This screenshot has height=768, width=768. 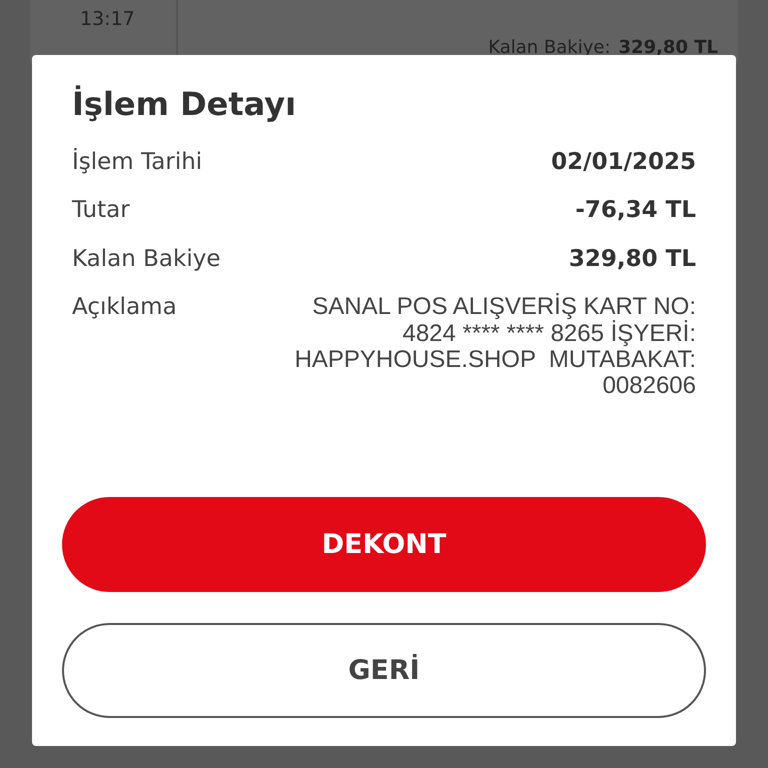 What do you see at coordinates (632, 259) in the screenshot?
I see `detail-value: 329,80 TL` at bounding box center [632, 259].